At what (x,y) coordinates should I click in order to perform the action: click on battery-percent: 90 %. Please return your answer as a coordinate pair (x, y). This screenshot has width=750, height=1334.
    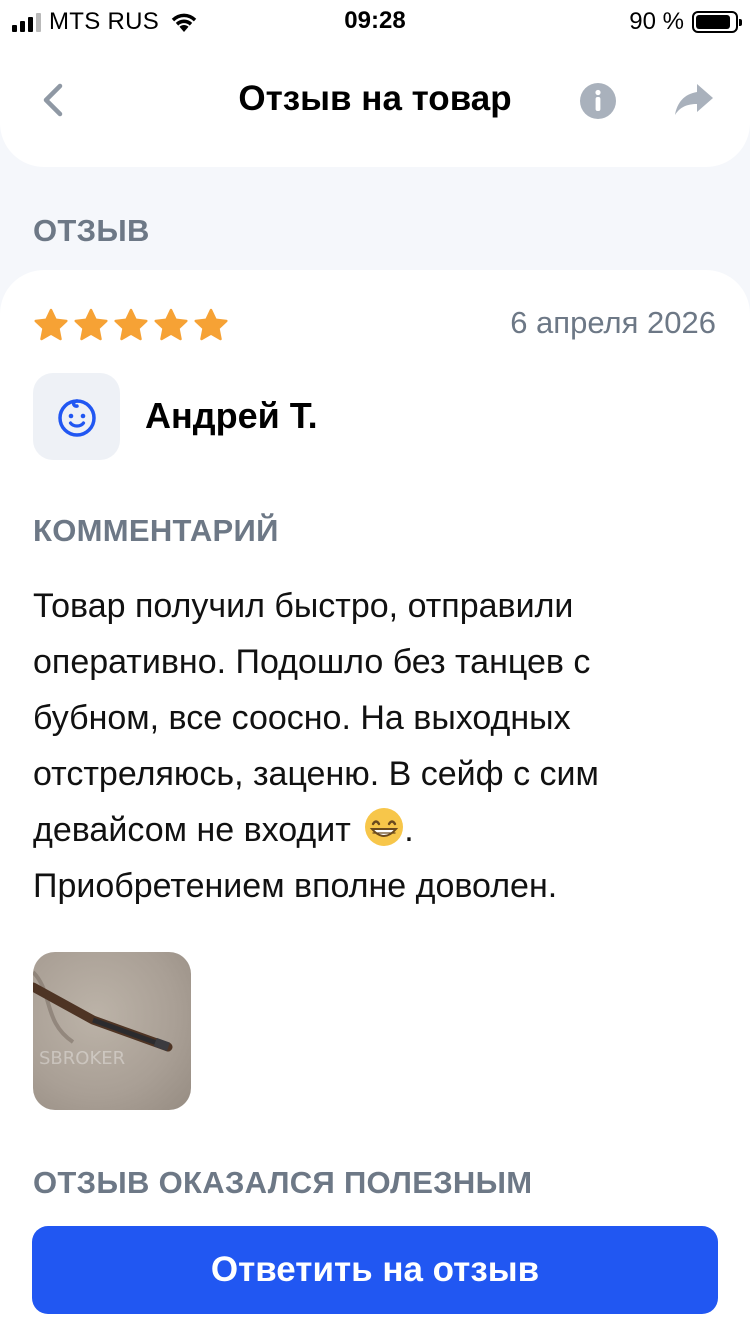
    Looking at the image, I should click on (656, 21).